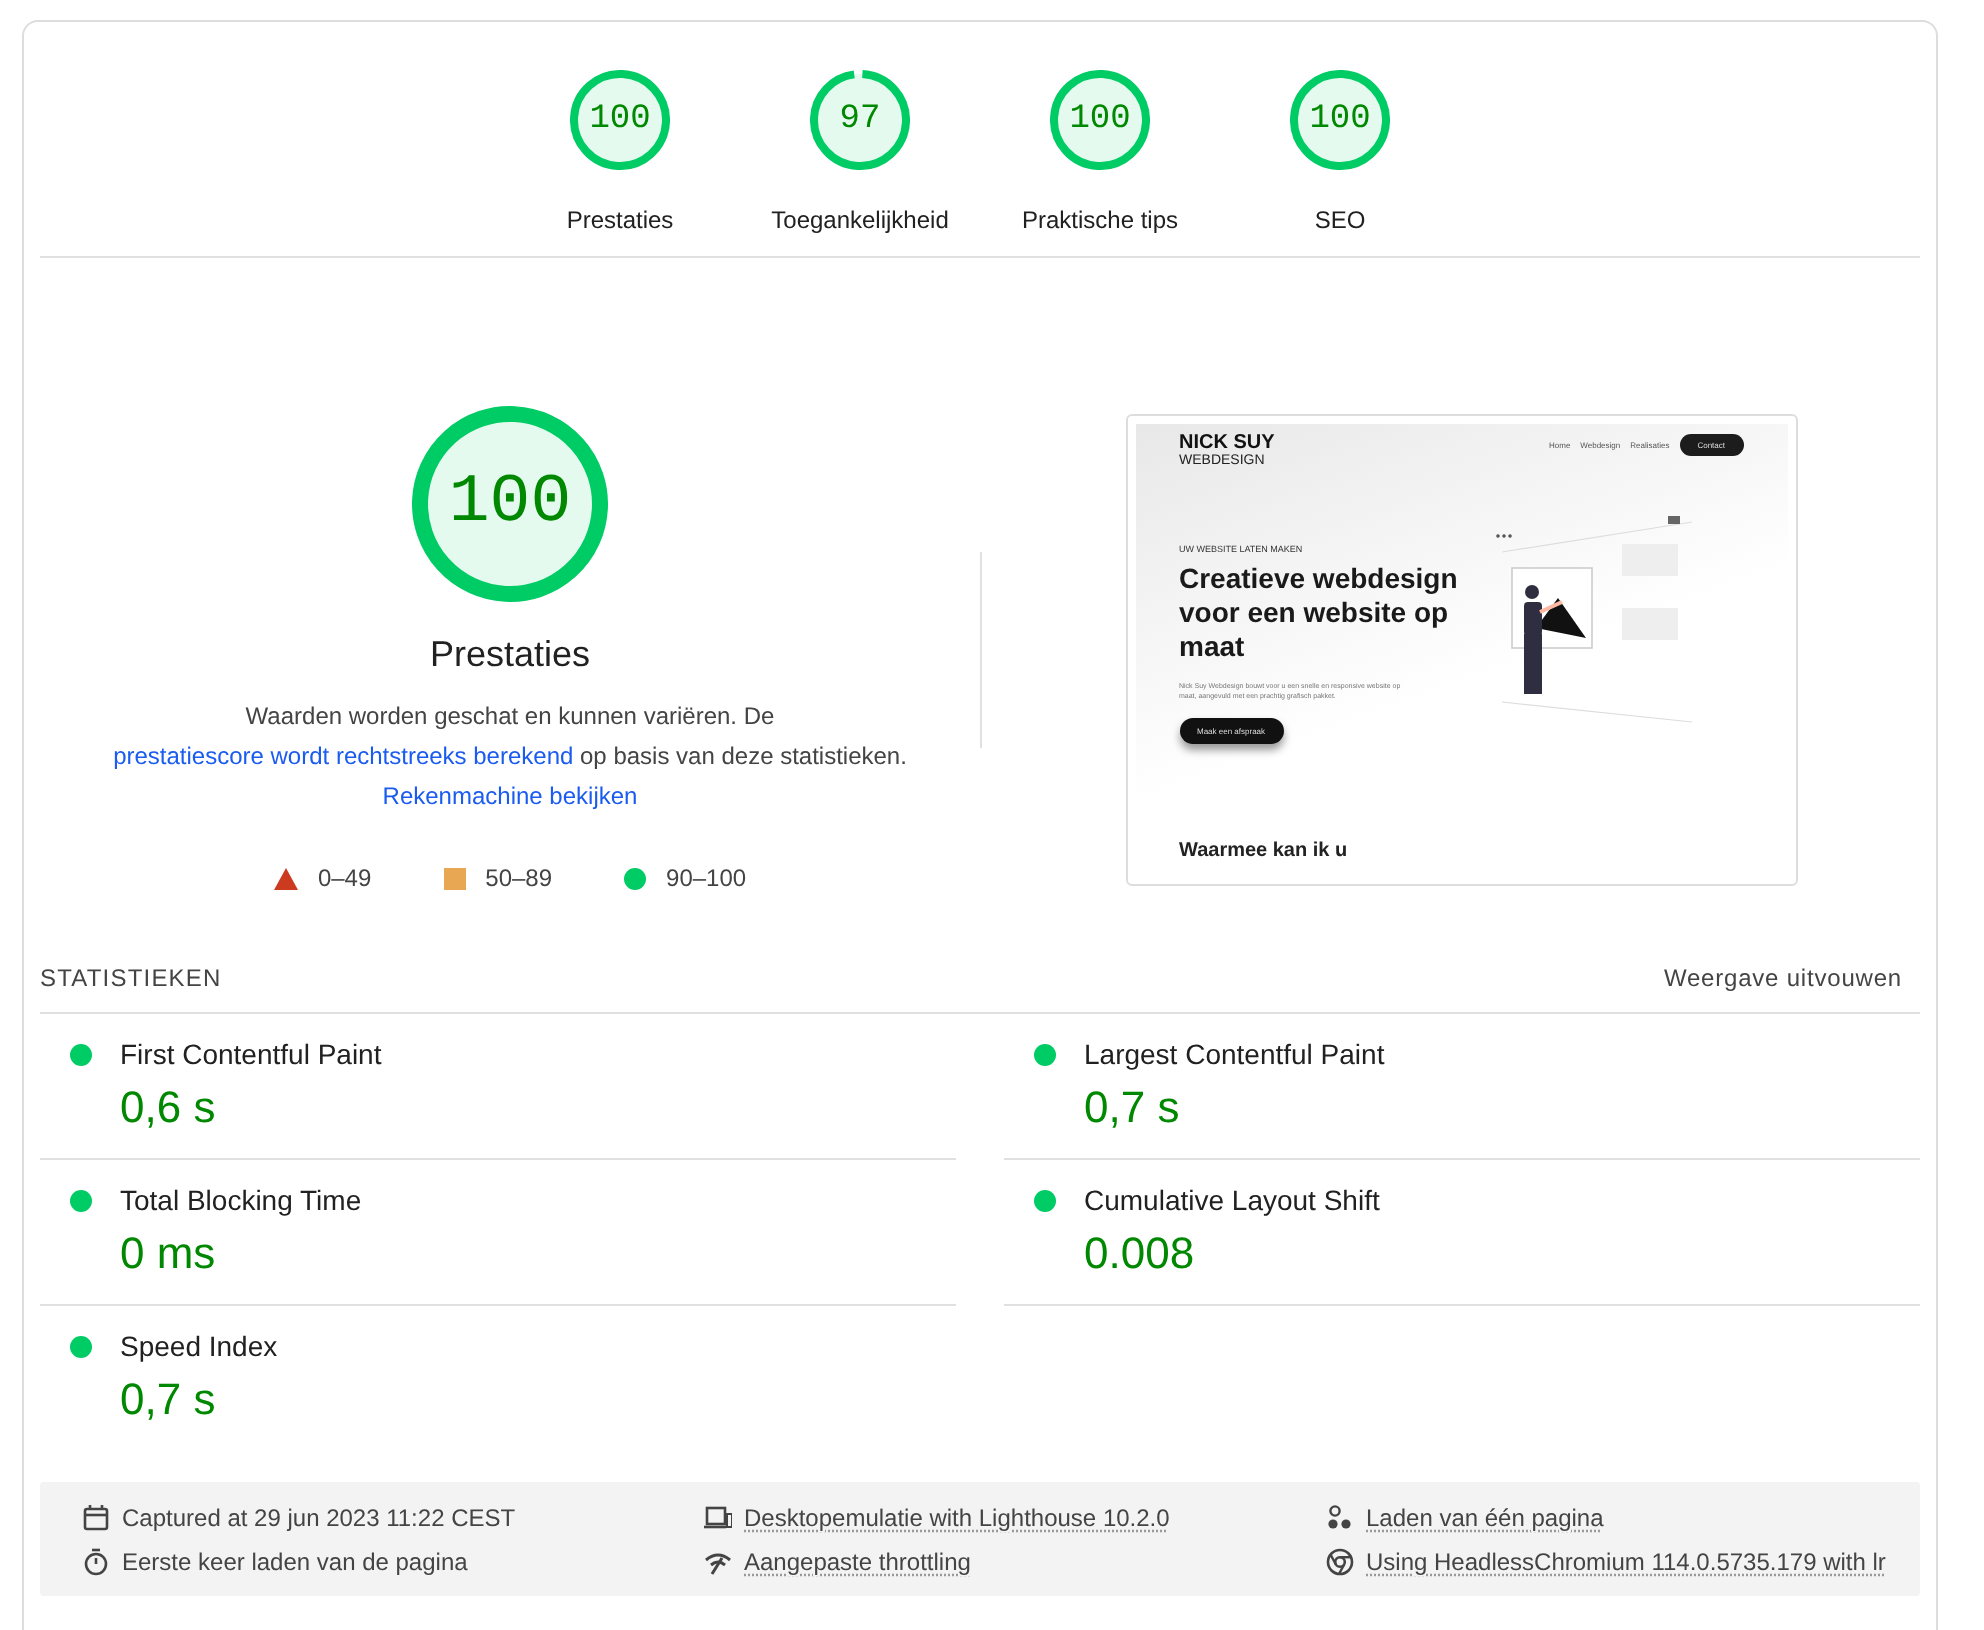 This screenshot has height=1630, width=1984. What do you see at coordinates (343, 756) in the screenshot?
I see `description-link: prestatiescore wordt rechtstreeks berekend` at bounding box center [343, 756].